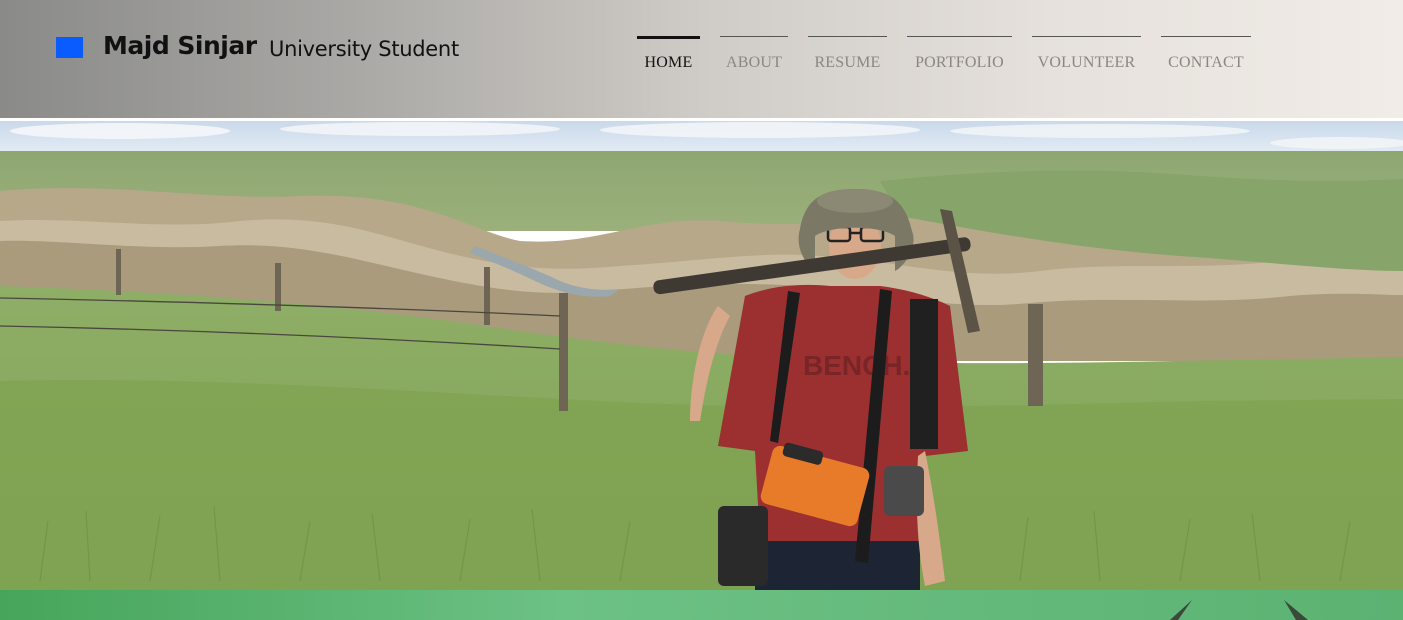  I want to click on nav-item-volunteer: VOLUNTEER, so click(1086, 56).